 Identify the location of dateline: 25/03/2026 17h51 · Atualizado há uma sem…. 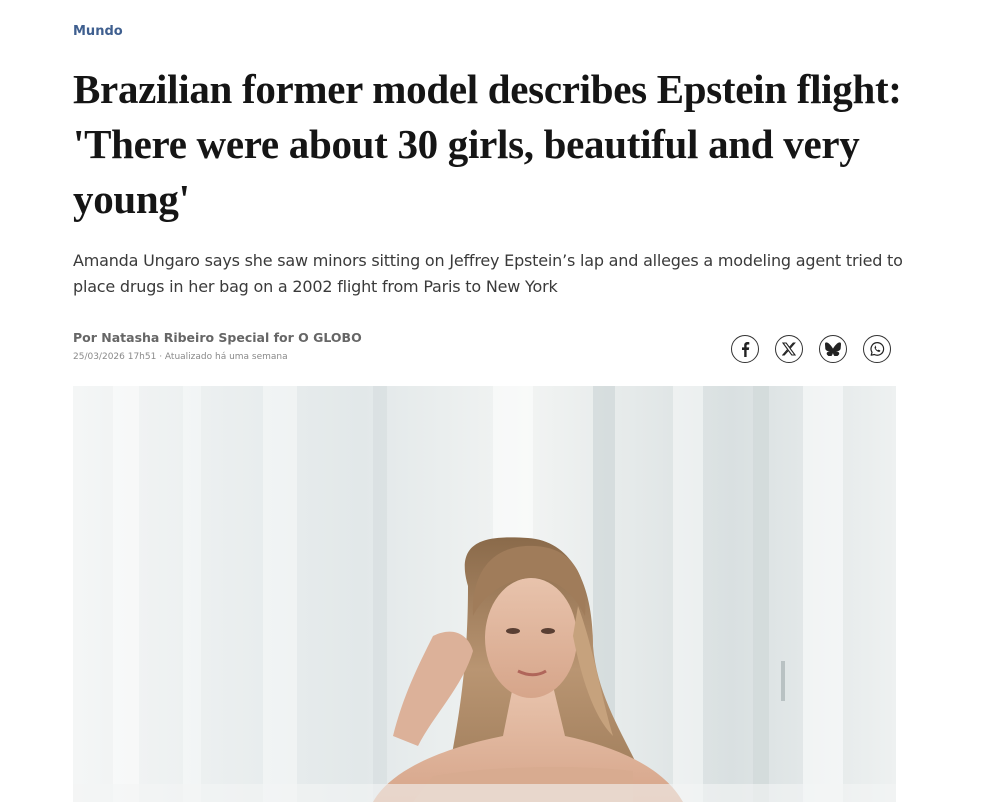
(180, 357).